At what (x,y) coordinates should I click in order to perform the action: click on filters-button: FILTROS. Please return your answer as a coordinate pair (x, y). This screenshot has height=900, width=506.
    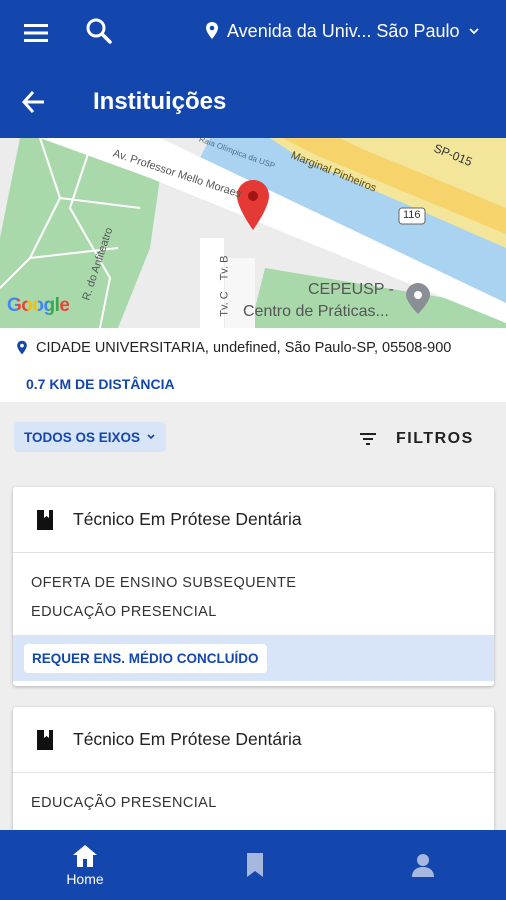
    Looking at the image, I should click on (416, 439).